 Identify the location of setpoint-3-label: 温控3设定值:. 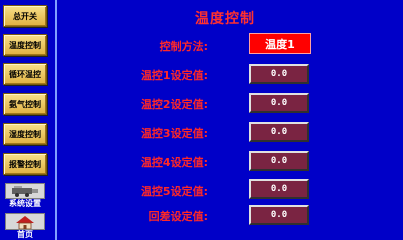
(174, 133).